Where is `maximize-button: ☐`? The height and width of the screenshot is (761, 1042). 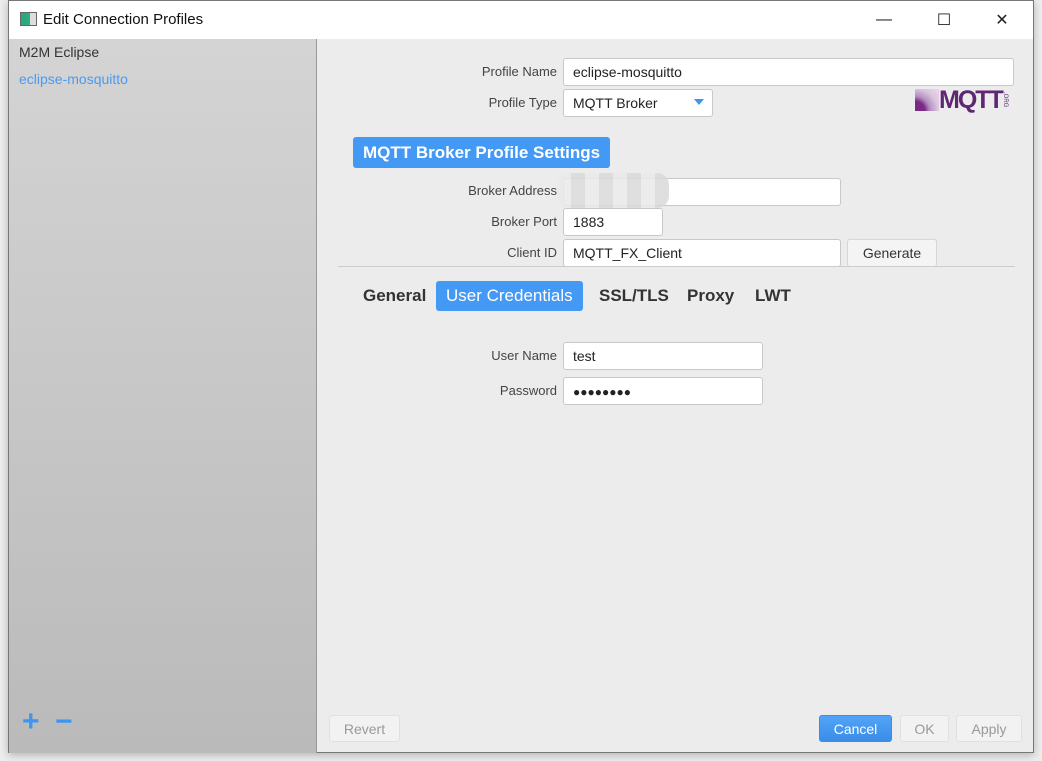
maximize-button: ☐ is located at coordinates (944, 20).